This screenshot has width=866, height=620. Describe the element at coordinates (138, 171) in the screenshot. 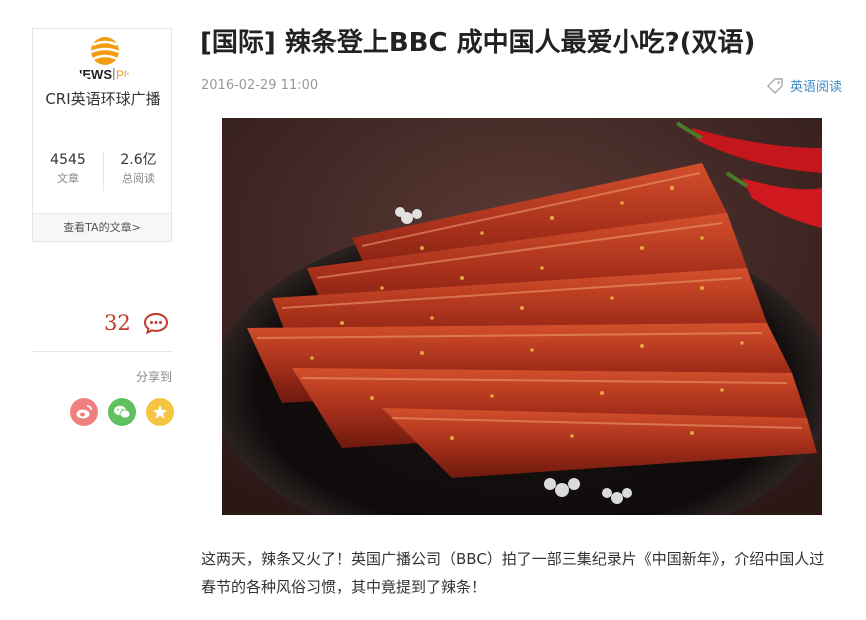

I see `stat-reads: 2.6亿 总阅读` at that location.